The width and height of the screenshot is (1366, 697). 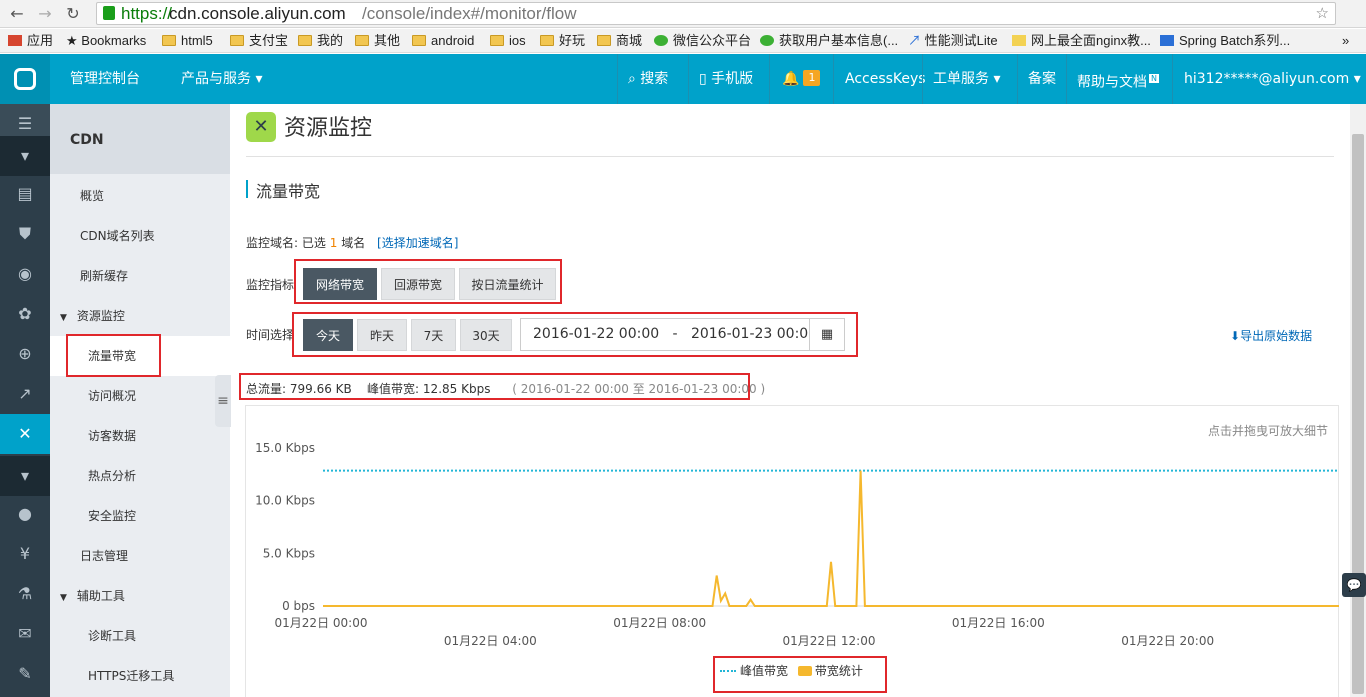 What do you see at coordinates (827, 334) in the screenshot?
I see `calendar-icon: ▦` at bounding box center [827, 334].